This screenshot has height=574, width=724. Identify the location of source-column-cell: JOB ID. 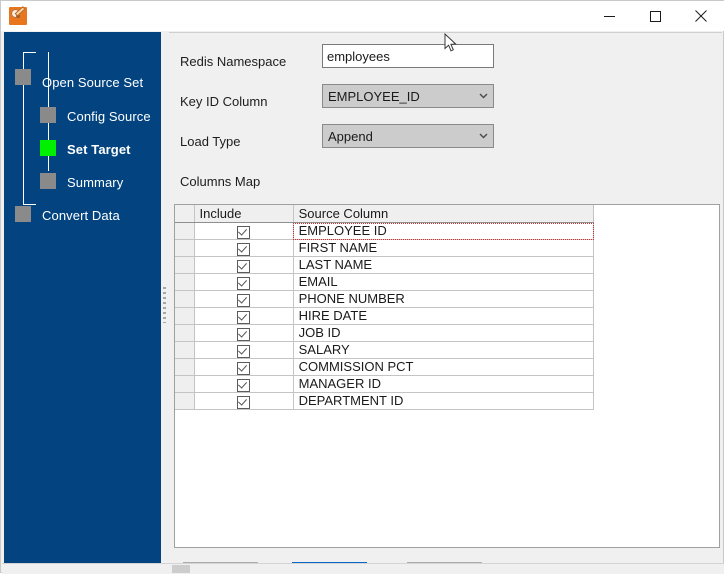
(444, 333).